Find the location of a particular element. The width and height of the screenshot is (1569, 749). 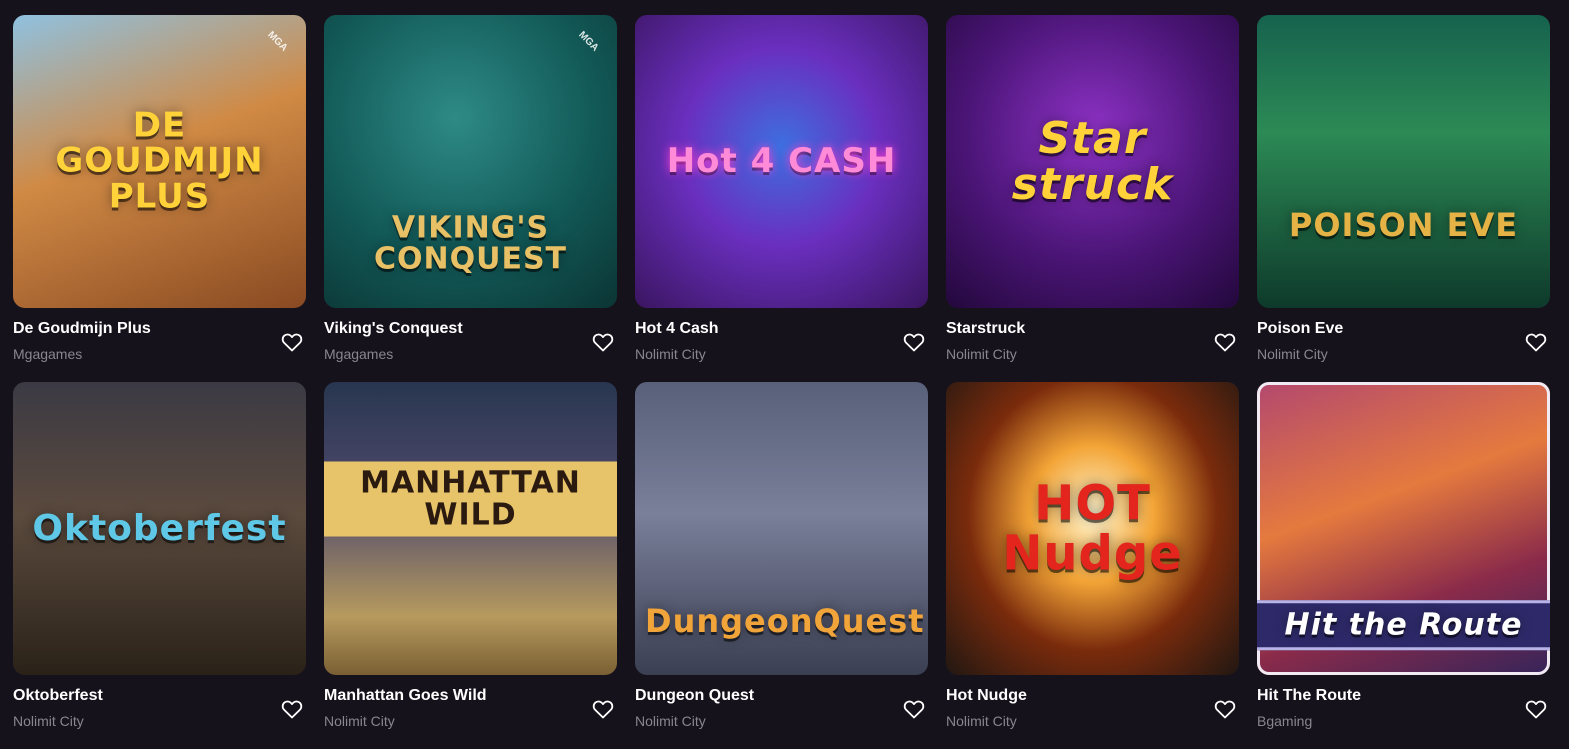

game-card: Hot 4 CASH Hot 4 Cash Nolimit City is located at coordinates (781, 198).